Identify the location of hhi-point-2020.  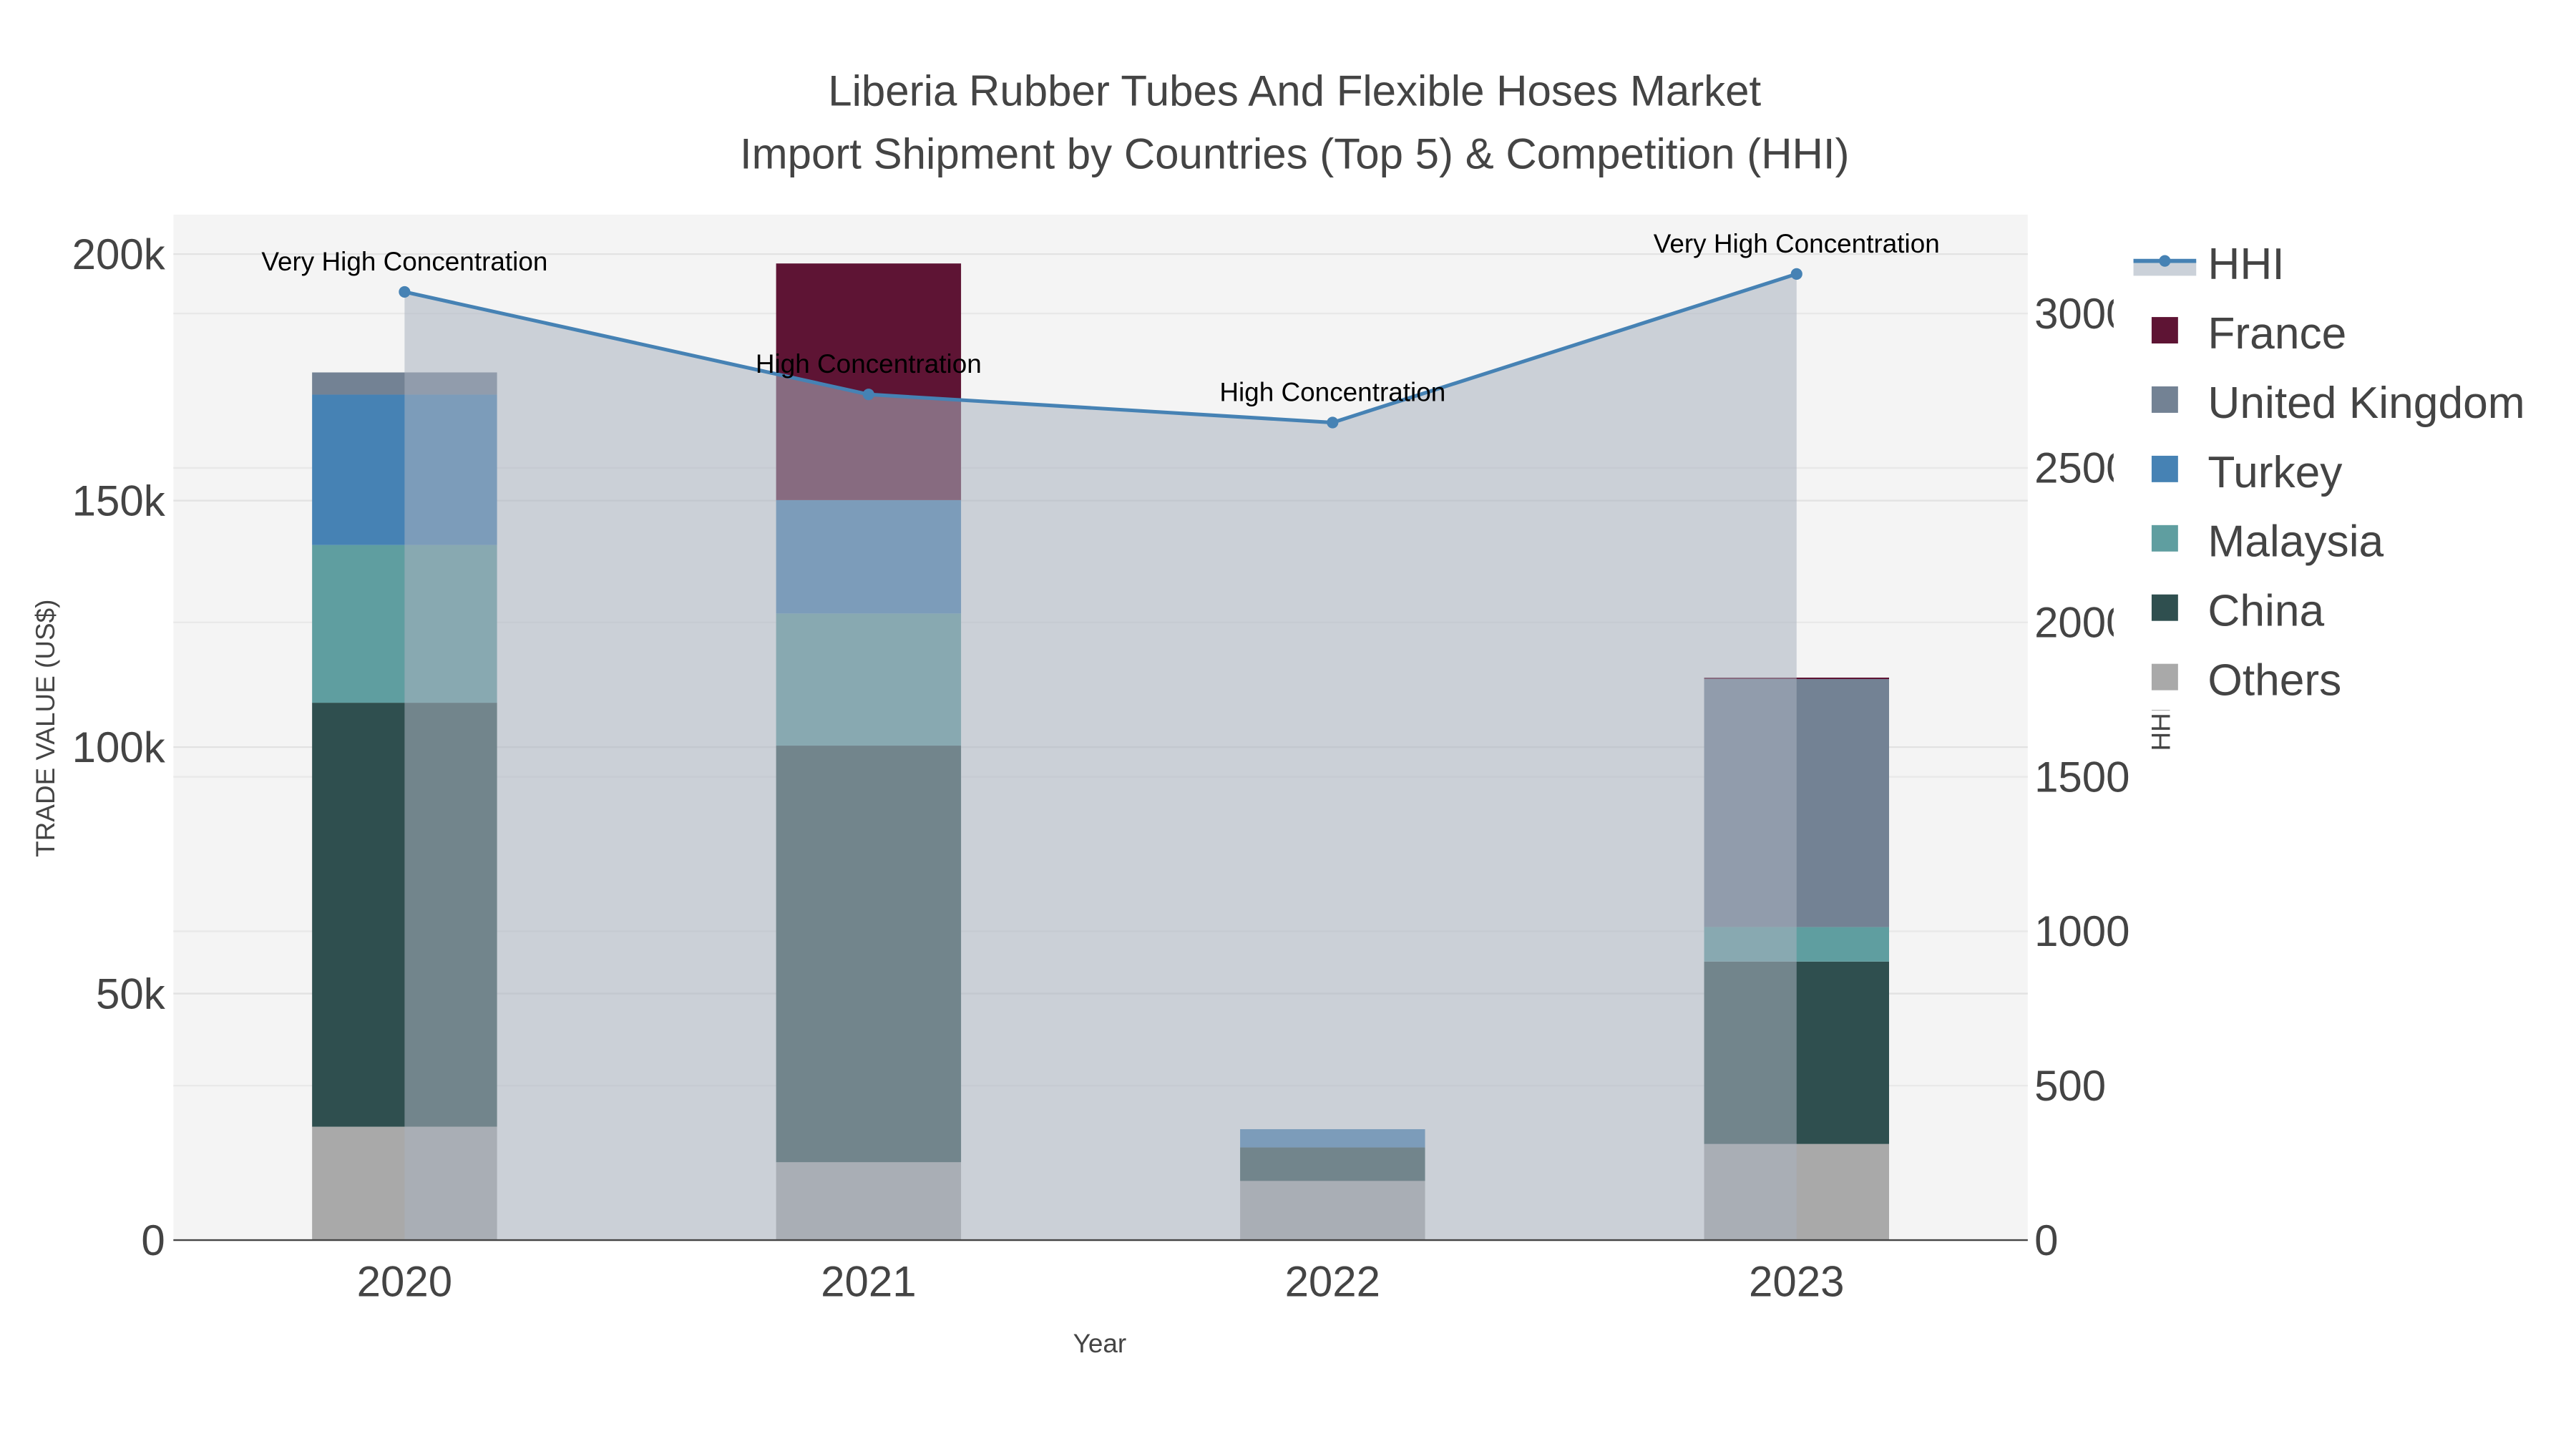
(405, 292).